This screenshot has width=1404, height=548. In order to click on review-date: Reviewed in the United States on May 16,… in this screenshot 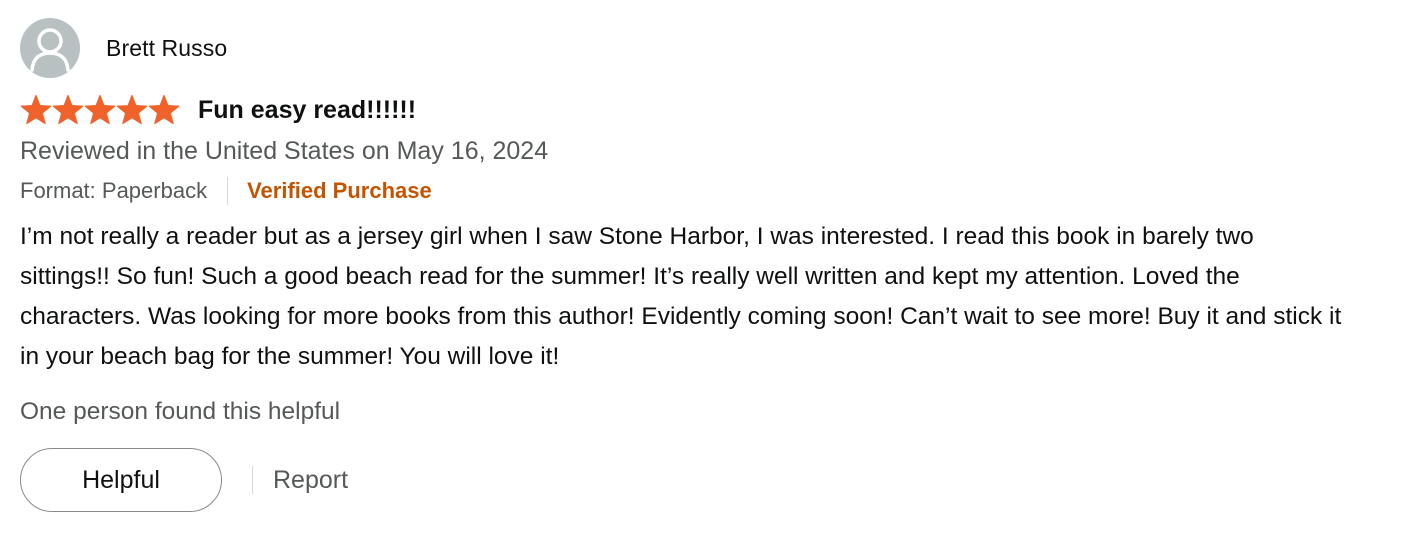, I will do `click(284, 151)`.